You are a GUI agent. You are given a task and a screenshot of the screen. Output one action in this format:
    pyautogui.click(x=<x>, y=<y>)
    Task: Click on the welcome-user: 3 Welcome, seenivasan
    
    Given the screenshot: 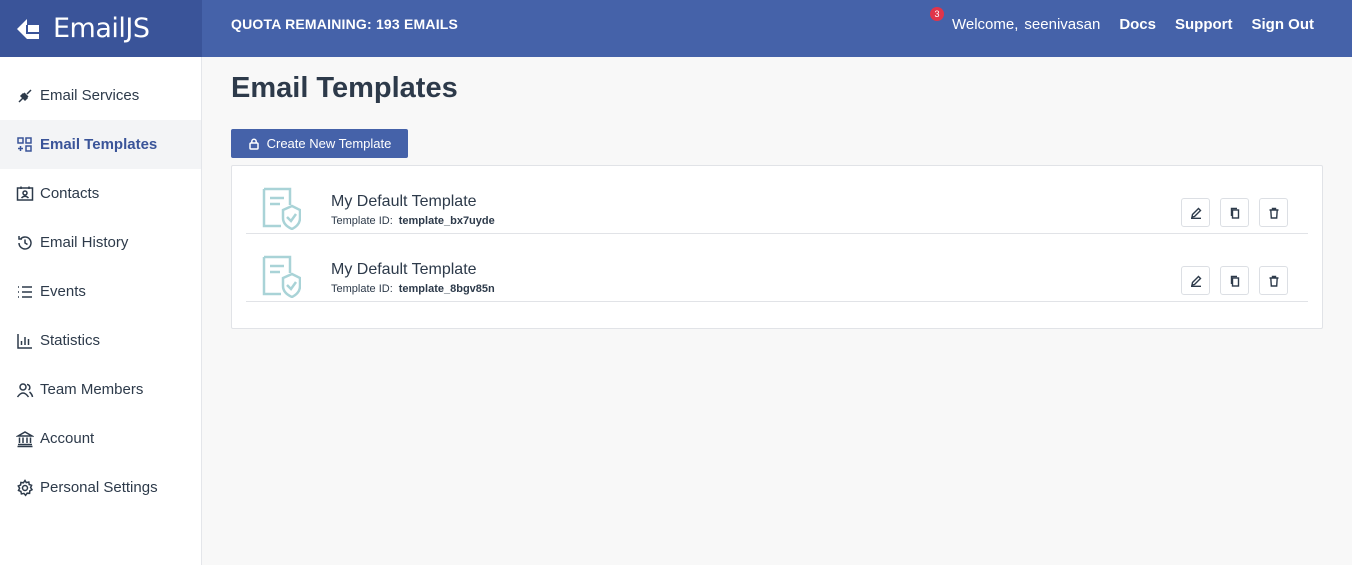 What is the action you would take?
    pyautogui.click(x=1015, y=19)
    